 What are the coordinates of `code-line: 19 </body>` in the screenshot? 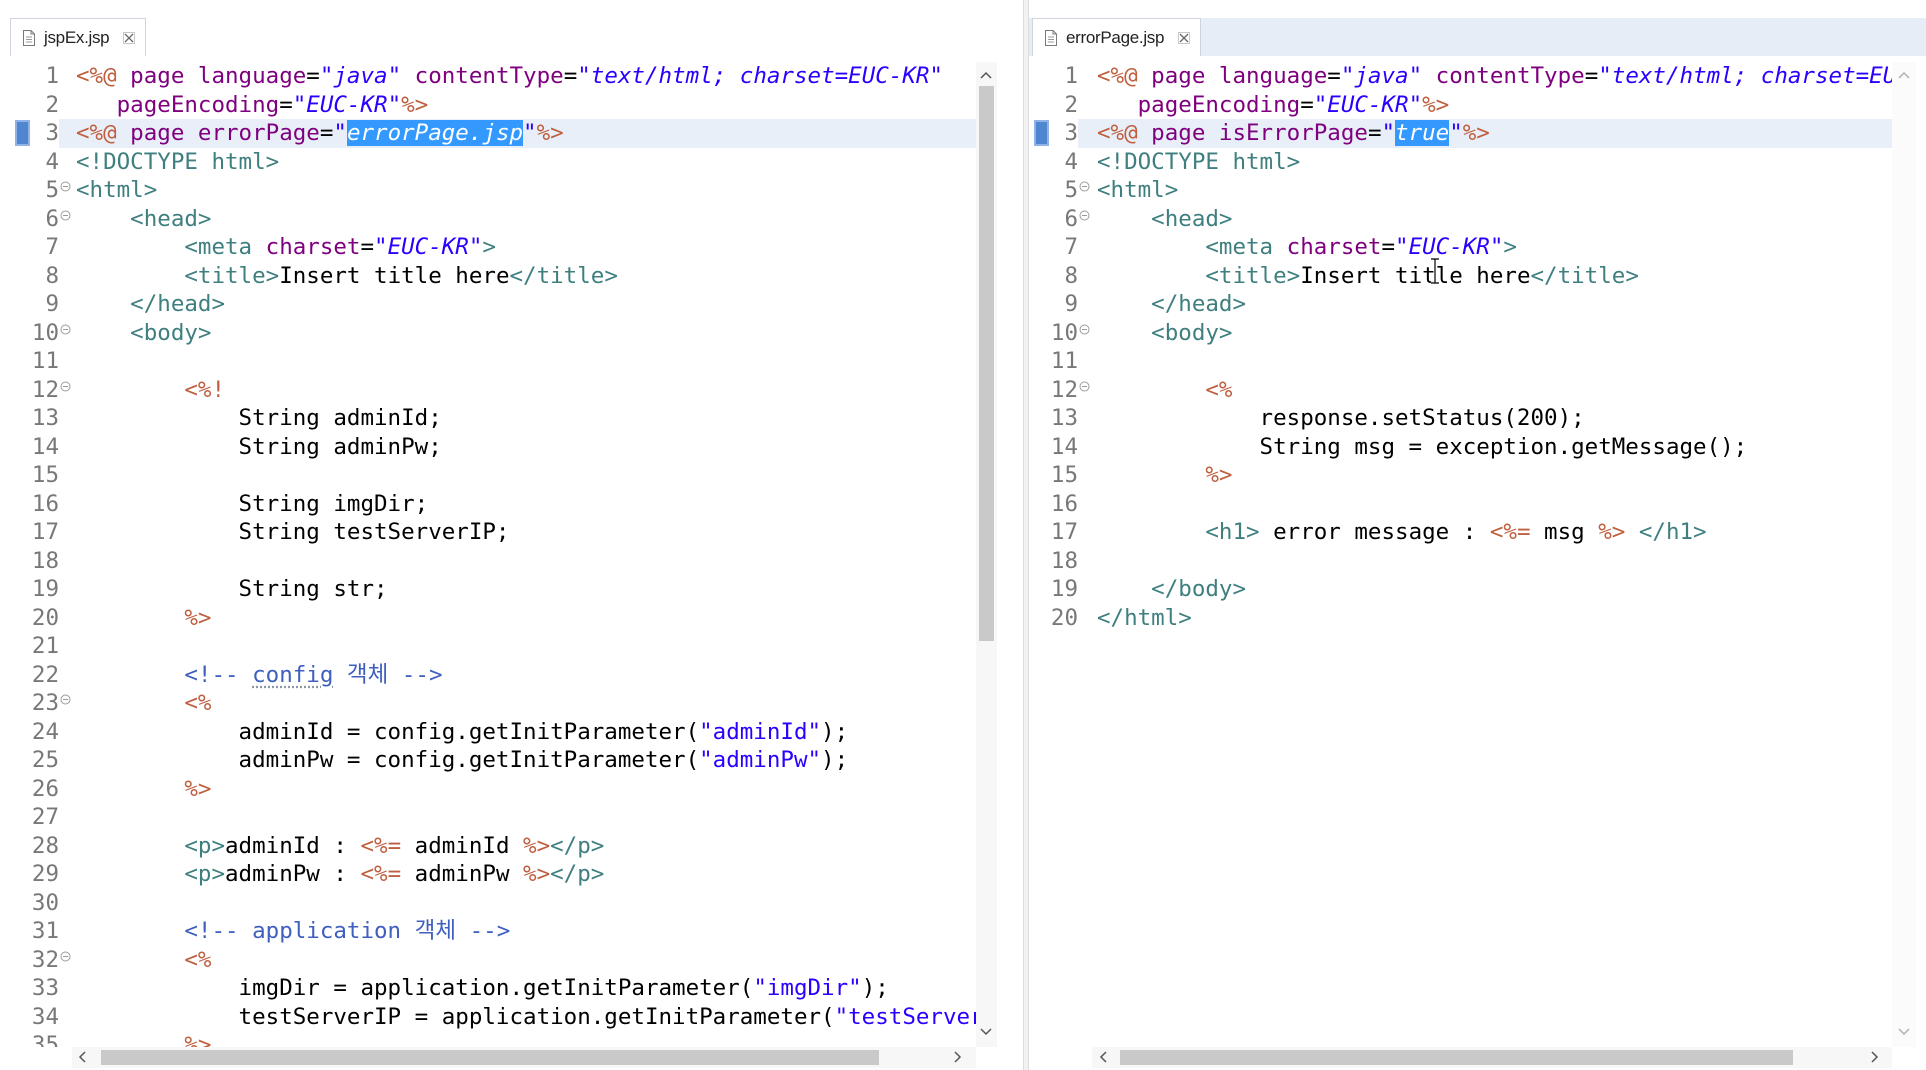 It's located at (1460, 589).